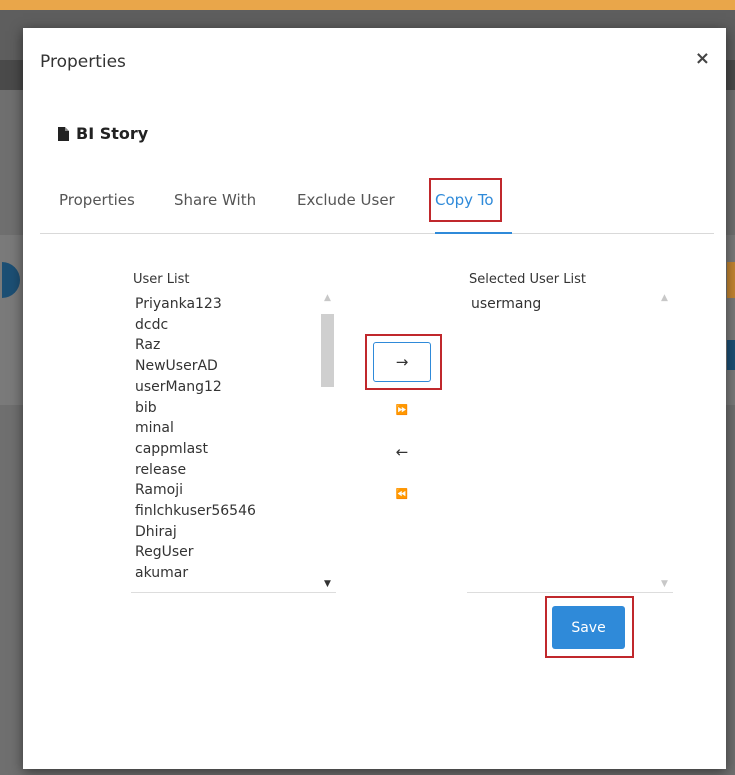 The height and width of the screenshot is (775, 735). I want to click on list-item: userMang12, so click(226, 387).